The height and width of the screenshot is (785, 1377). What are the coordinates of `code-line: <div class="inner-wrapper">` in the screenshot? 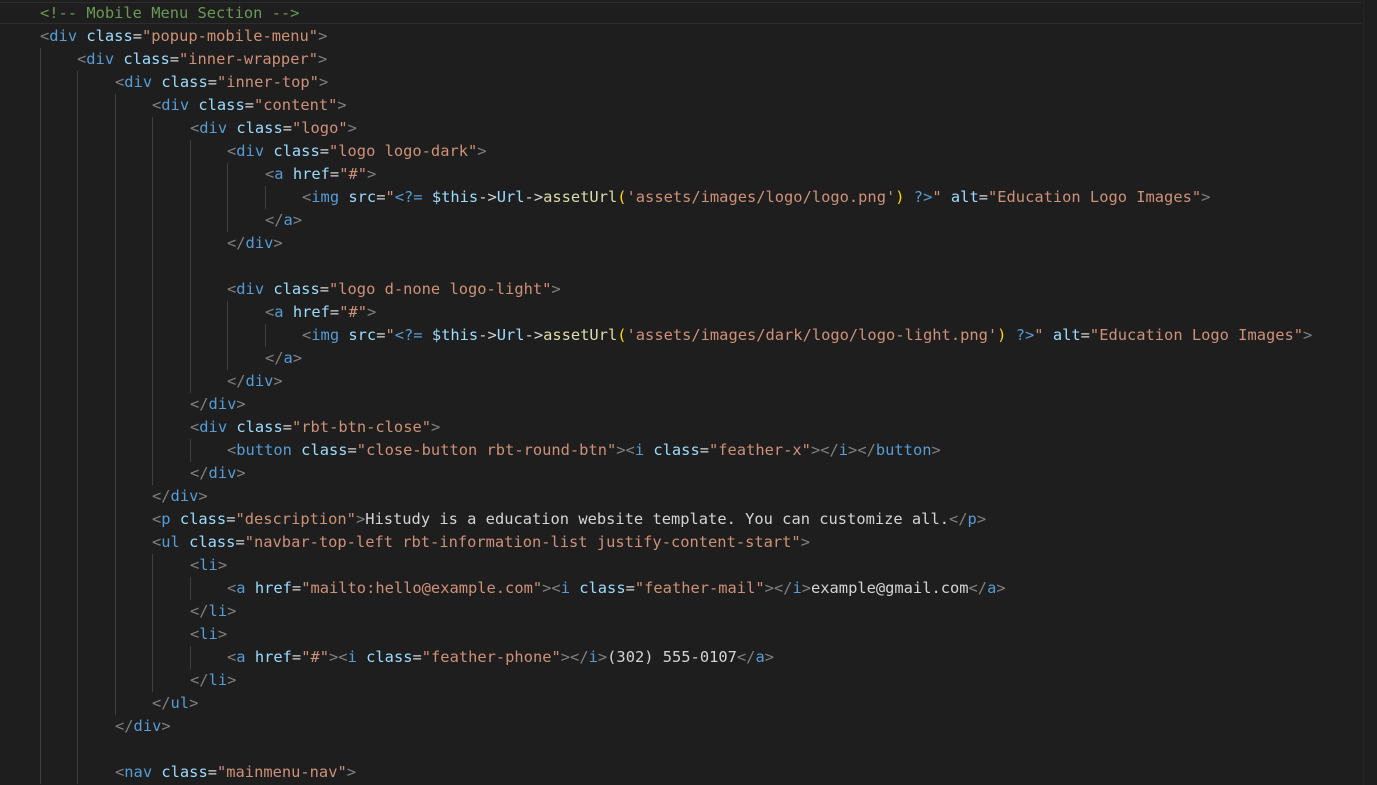 It's located at (202, 59).